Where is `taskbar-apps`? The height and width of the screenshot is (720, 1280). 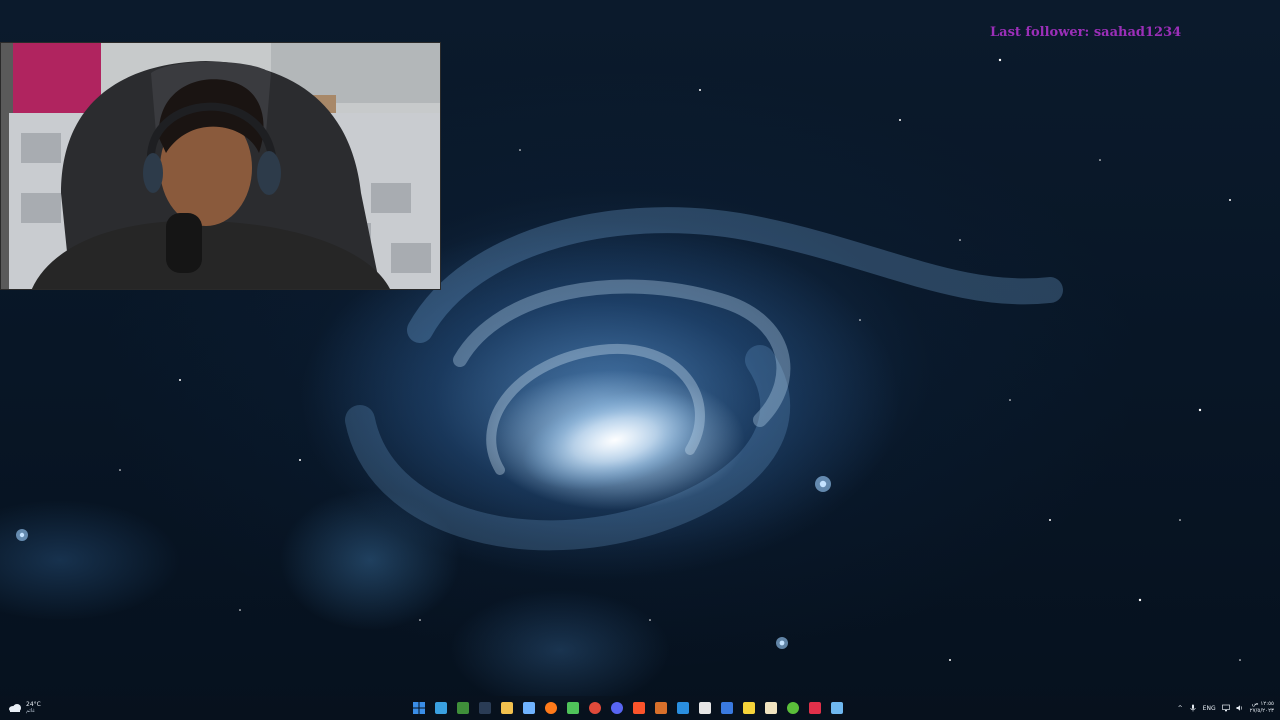
taskbar-apps is located at coordinates (628, 708).